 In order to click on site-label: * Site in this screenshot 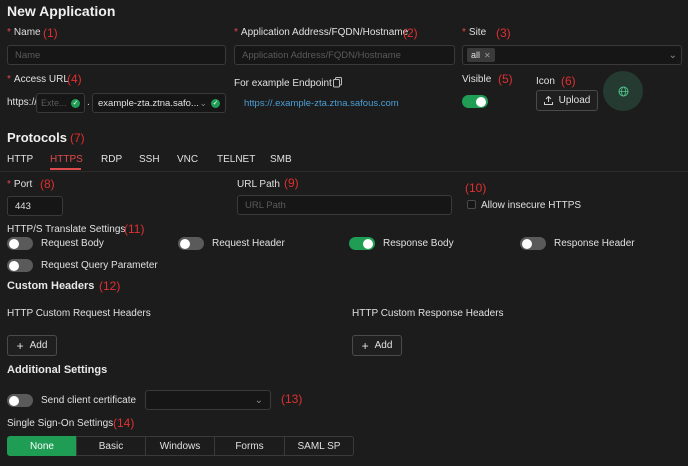, I will do `click(474, 32)`.